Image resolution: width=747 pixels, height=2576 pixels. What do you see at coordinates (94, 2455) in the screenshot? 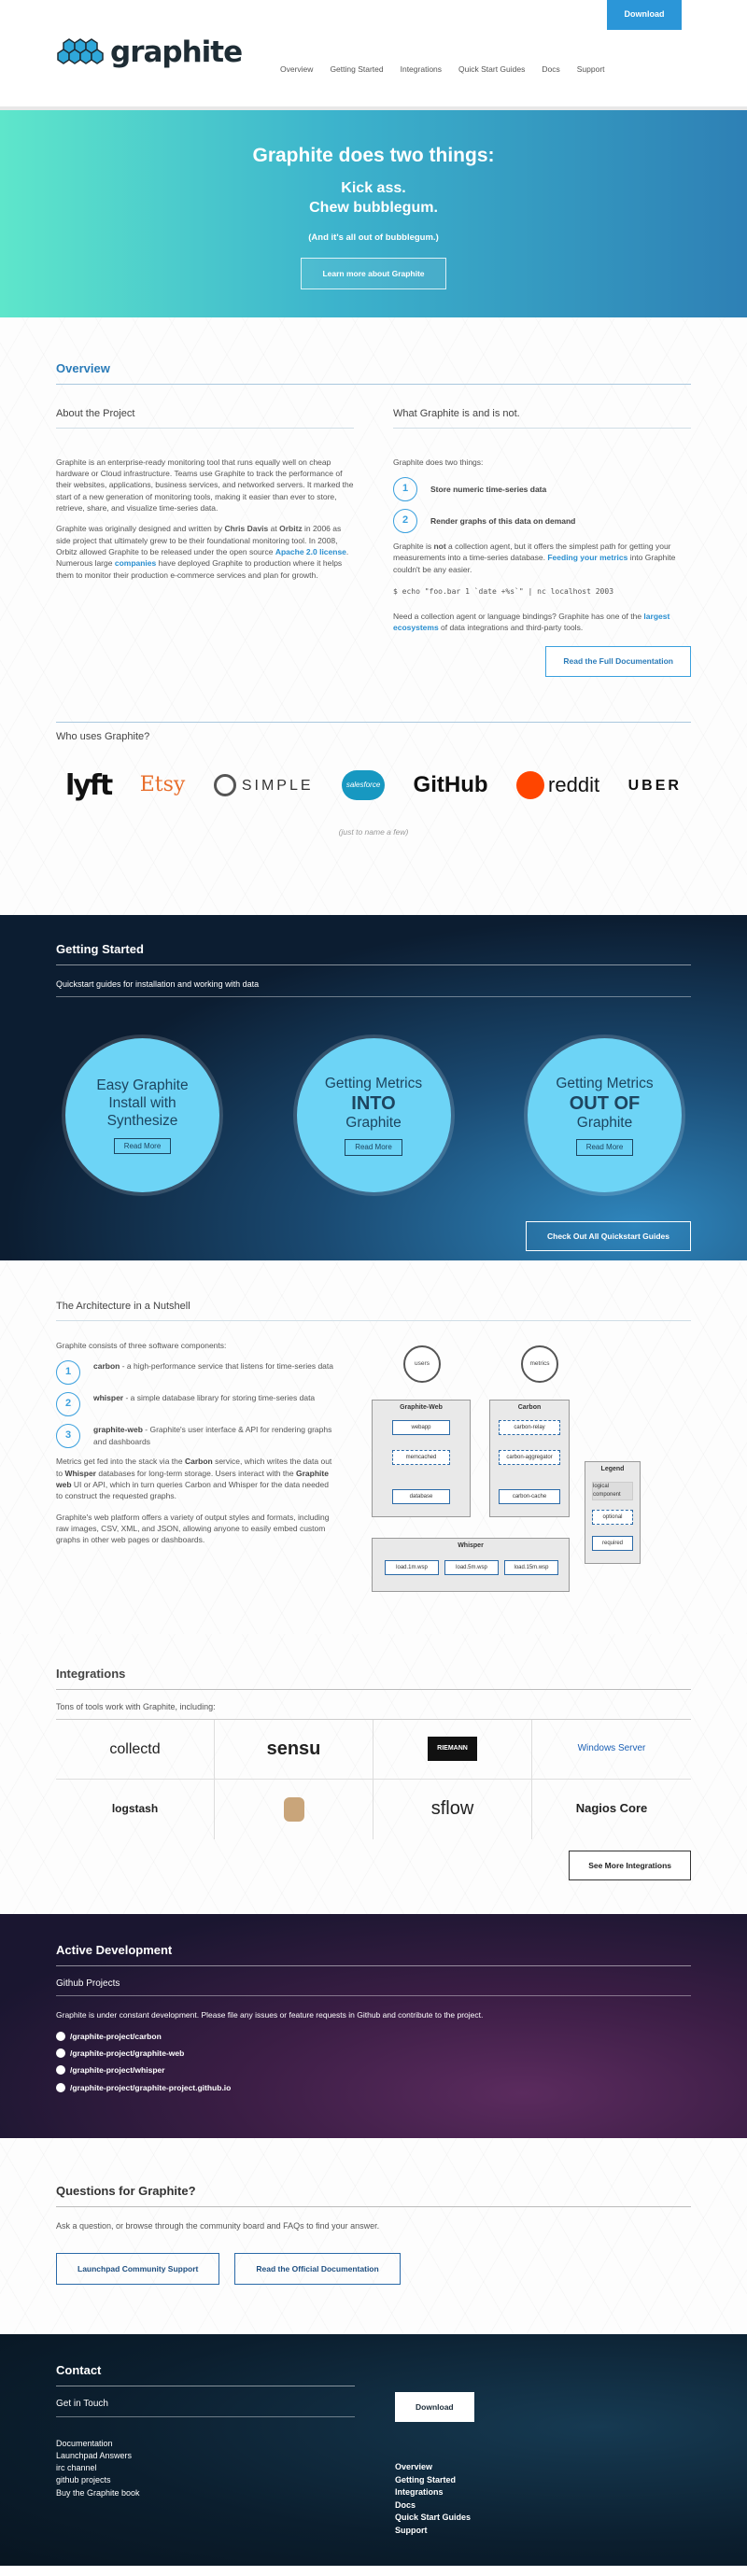
I see `footer-link-launchpad: Launchpad Answers` at bounding box center [94, 2455].